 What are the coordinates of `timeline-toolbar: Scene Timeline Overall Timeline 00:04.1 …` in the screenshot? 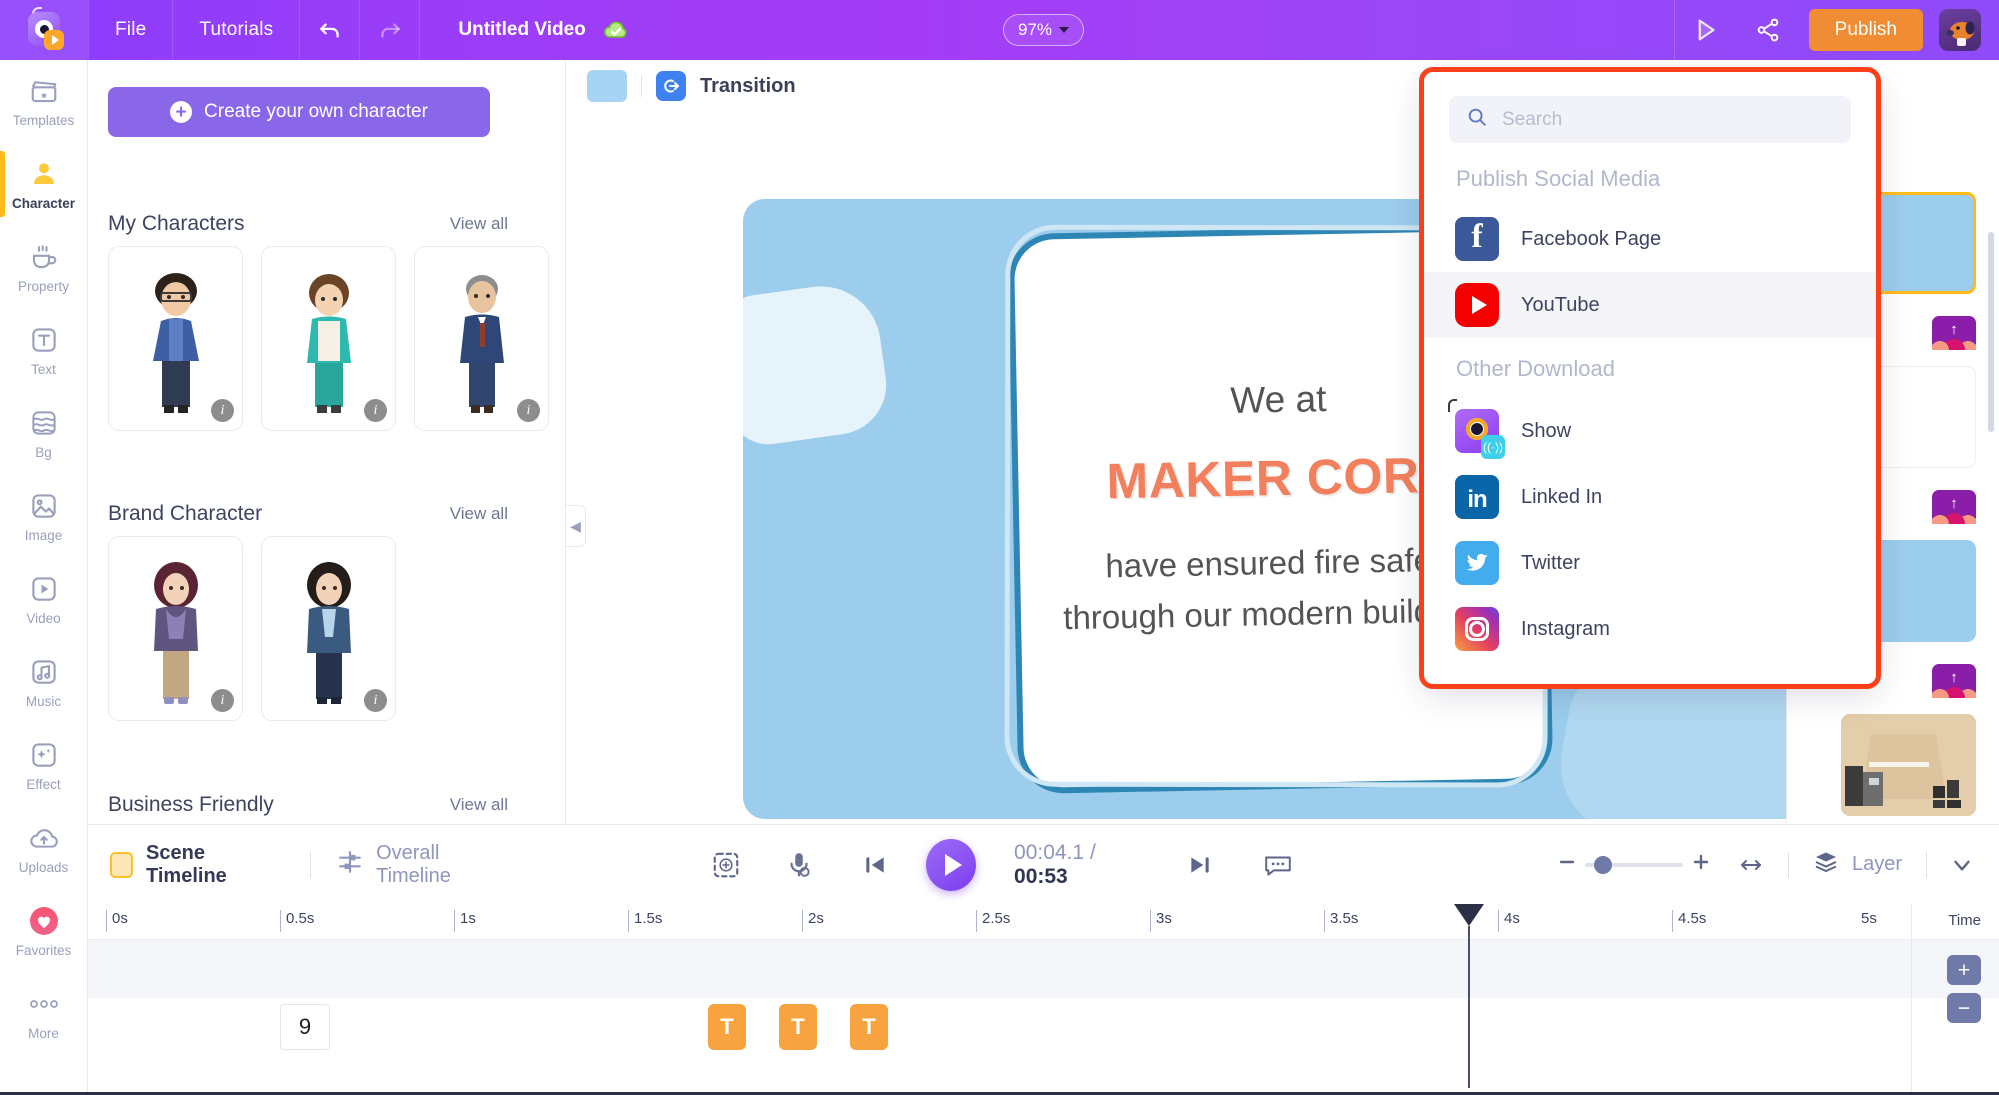 It's located at (1043, 864).